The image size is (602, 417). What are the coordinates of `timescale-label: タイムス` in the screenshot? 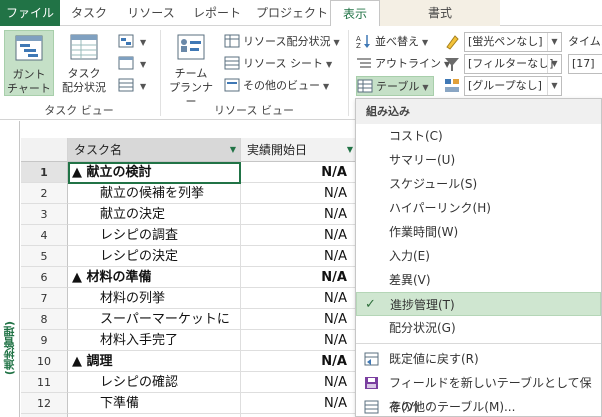 It's located at (585, 41).